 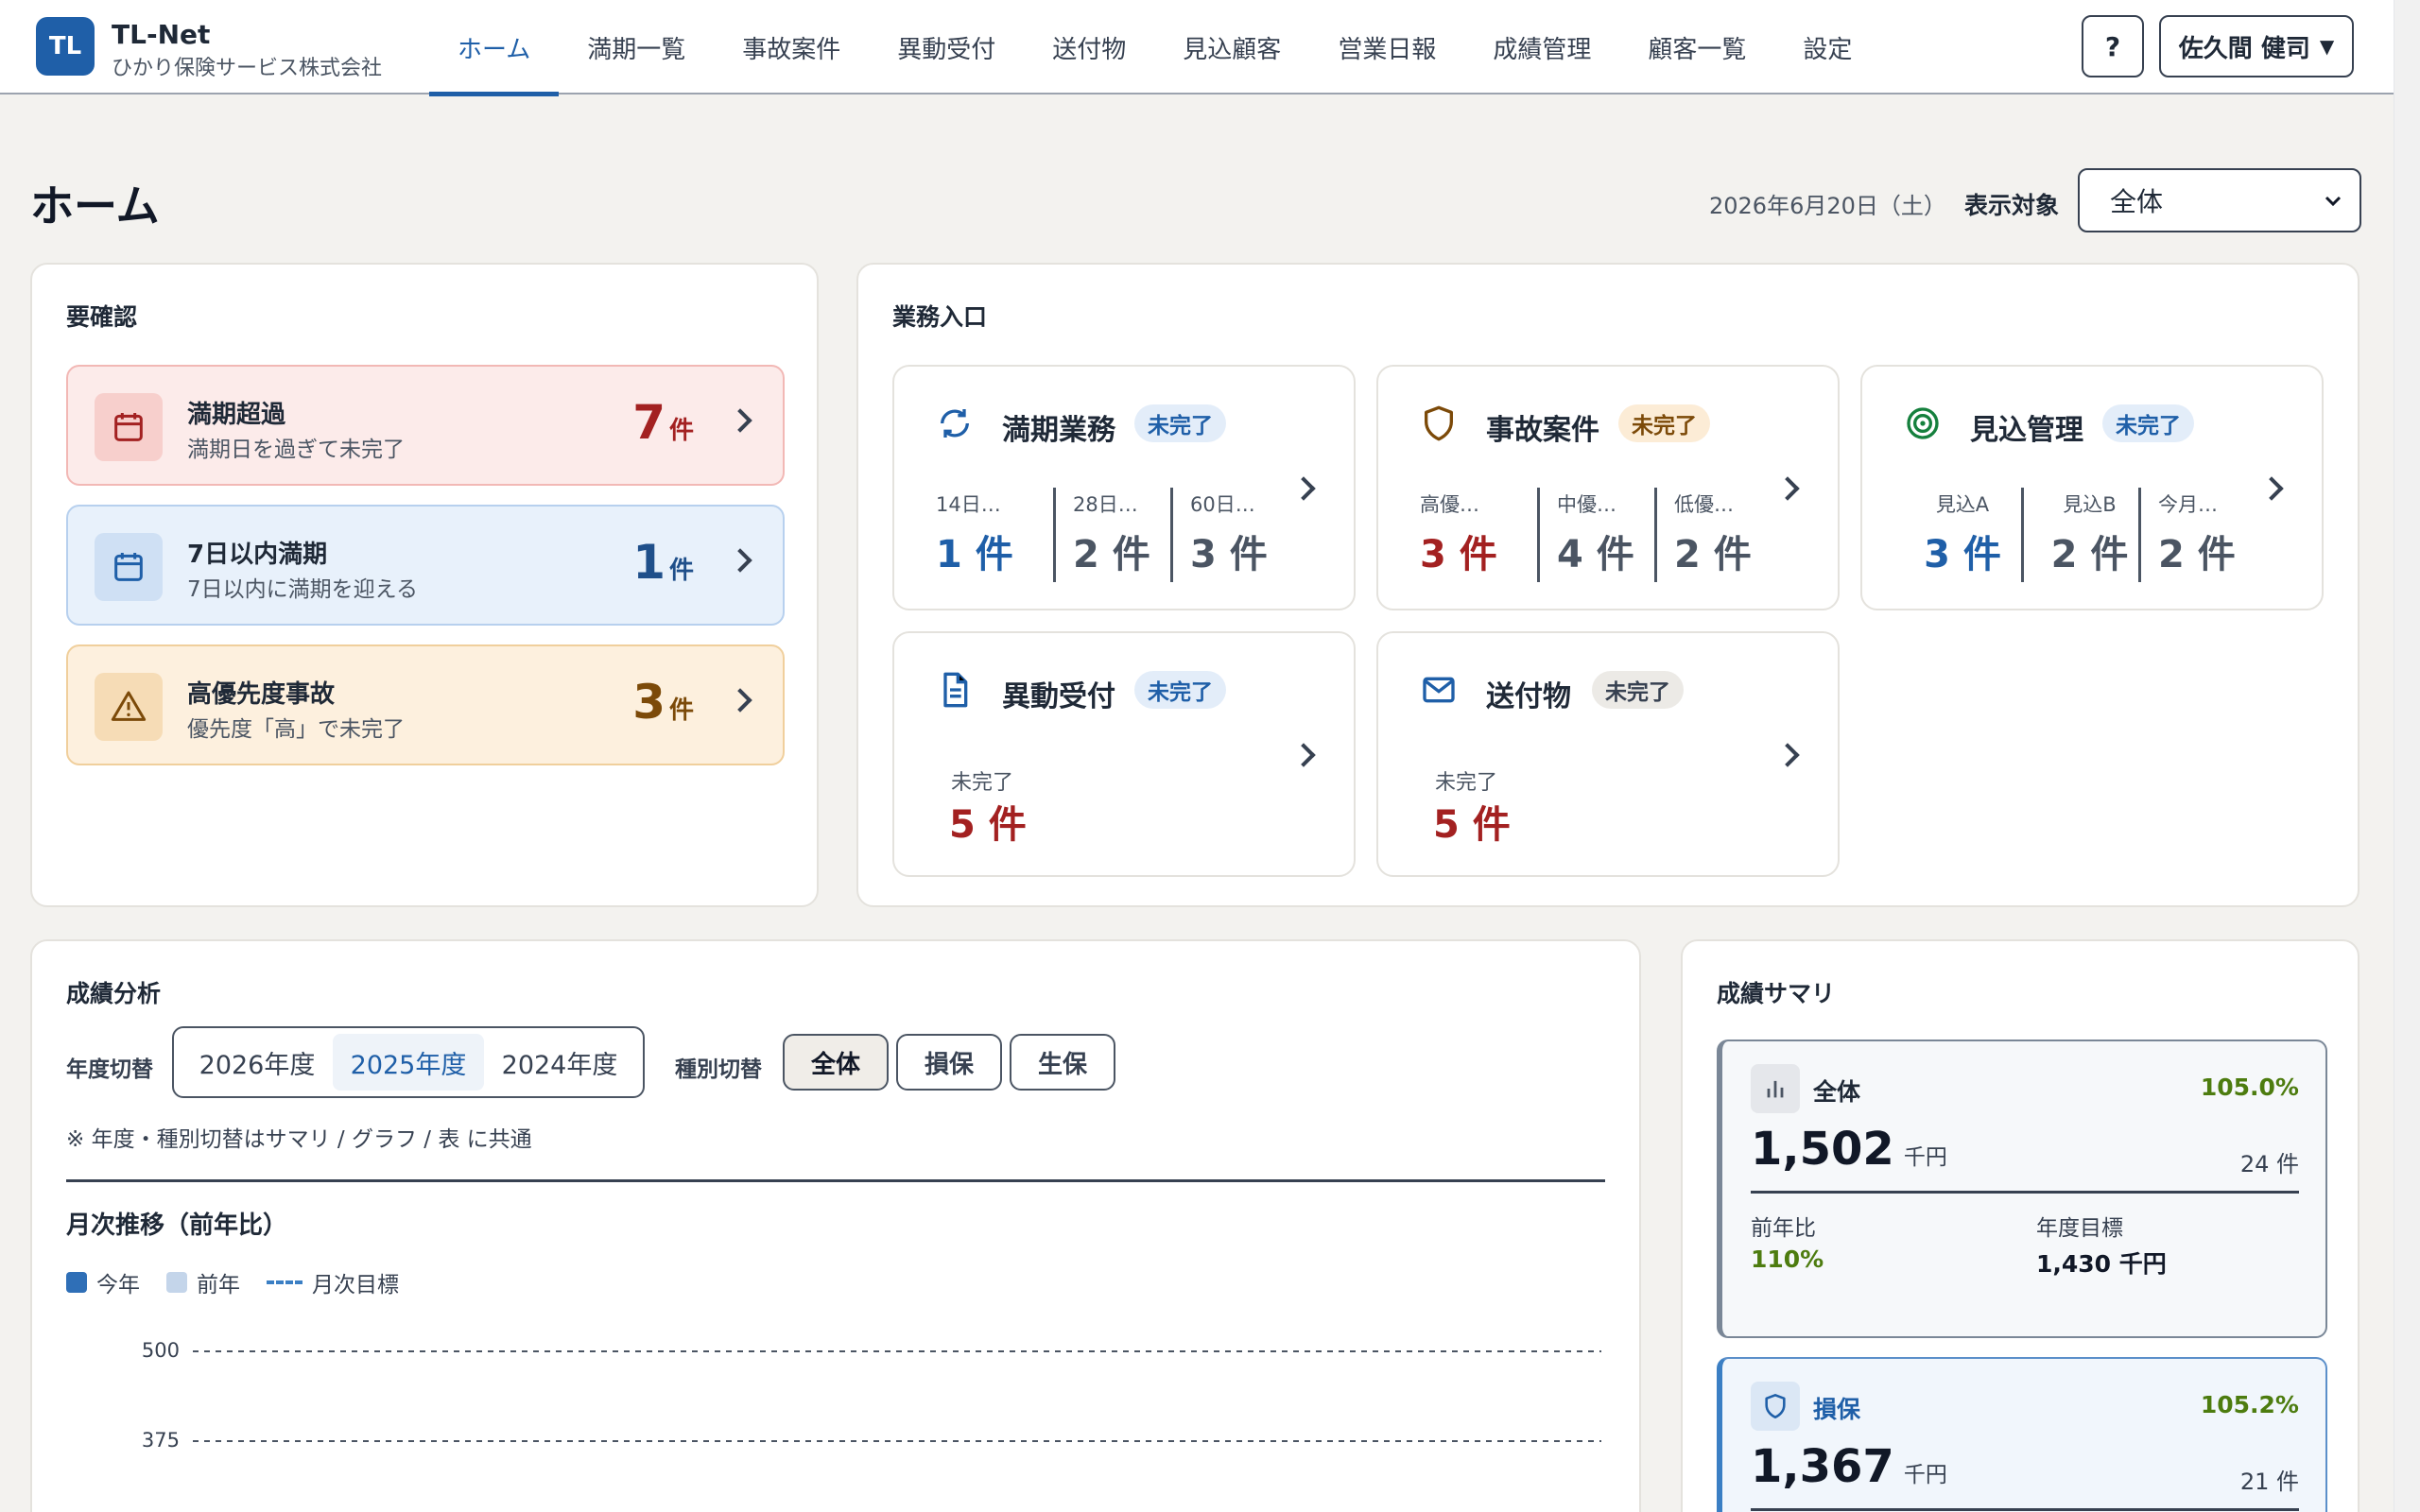 What do you see at coordinates (949, 1062) in the screenshot?
I see `type-nonlife-button: 損保` at bounding box center [949, 1062].